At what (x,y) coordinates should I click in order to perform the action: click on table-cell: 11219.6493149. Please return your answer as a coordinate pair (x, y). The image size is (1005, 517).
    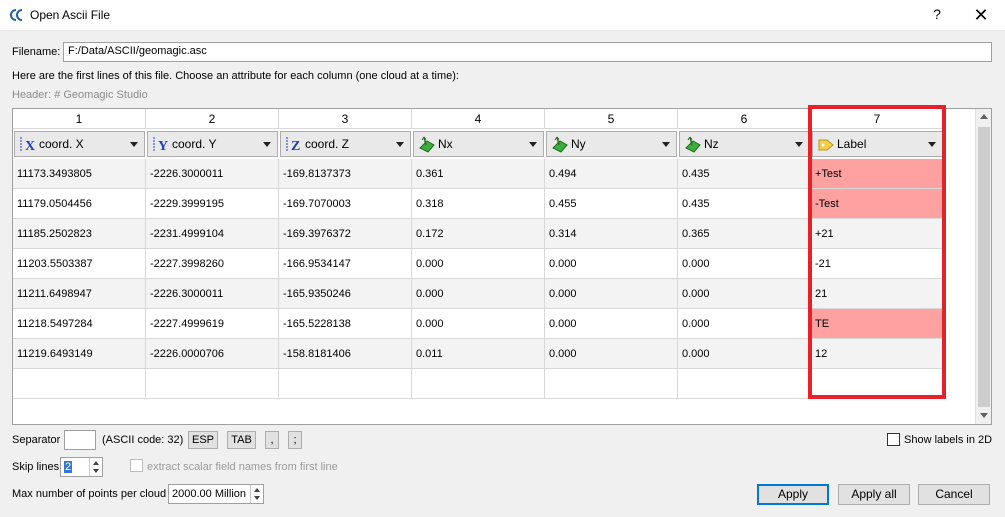
    Looking at the image, I should click on (79, 354).